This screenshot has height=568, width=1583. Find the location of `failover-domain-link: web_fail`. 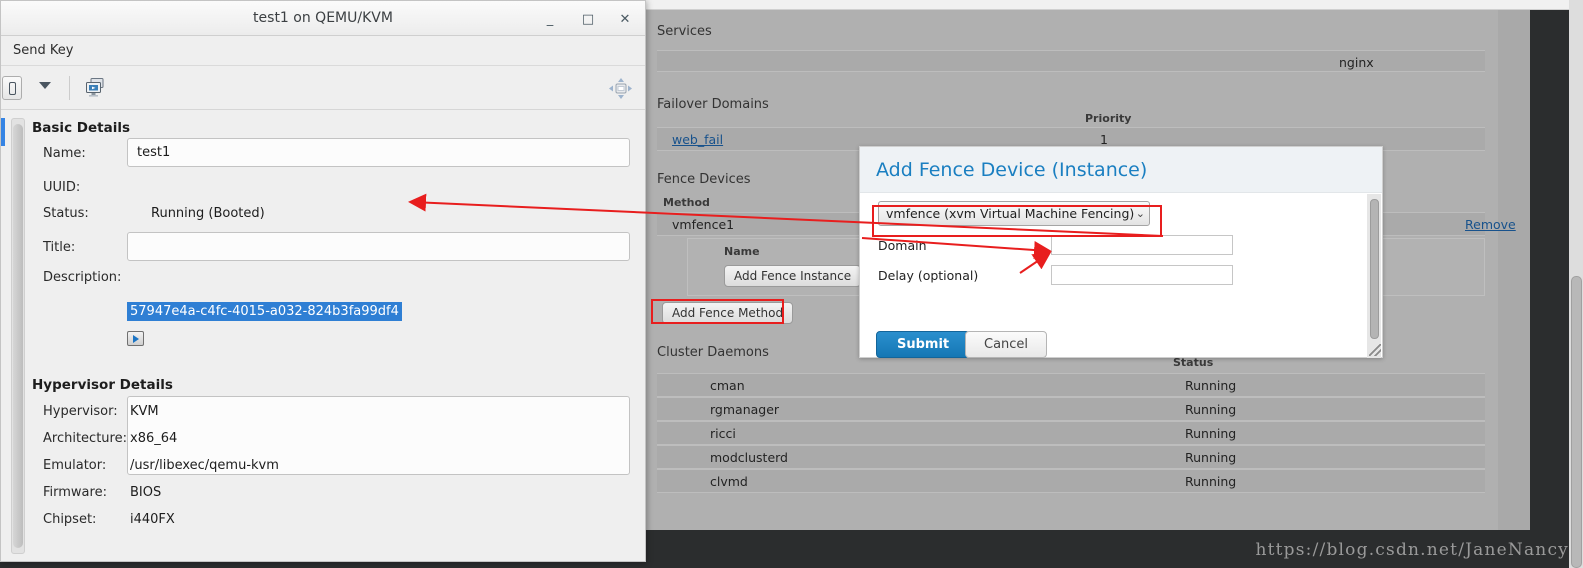

failover-domain-link: web_fail is located at coordinates (697, 139).